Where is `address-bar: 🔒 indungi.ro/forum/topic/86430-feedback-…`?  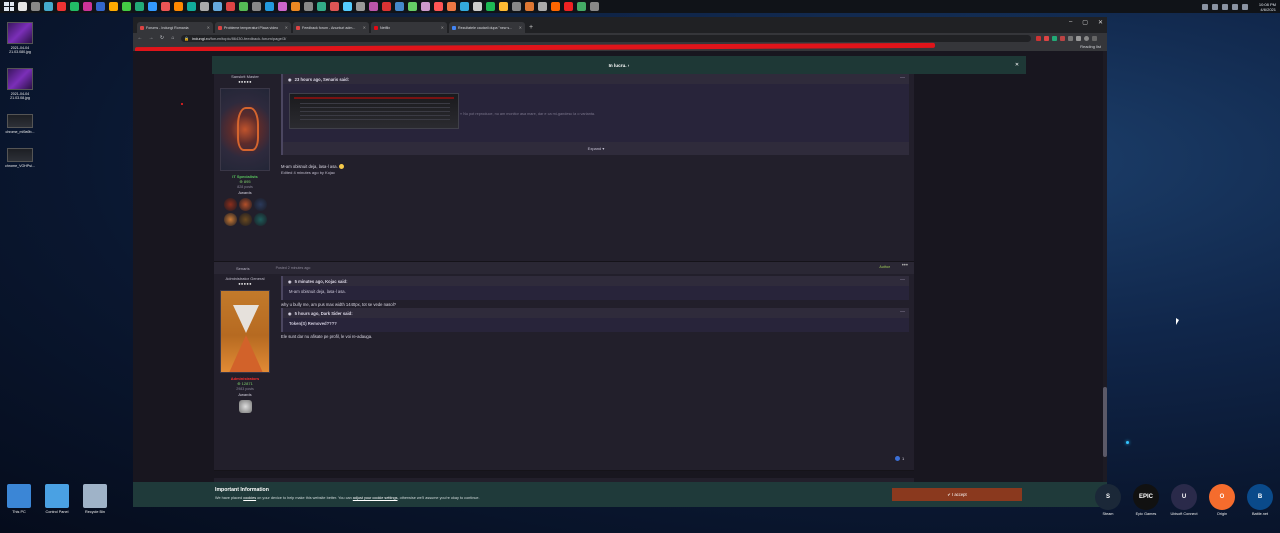 address-bar: 🔒 indungi.ro/forum/topic/86430-feedback-… is located at coordinates (606, 38).